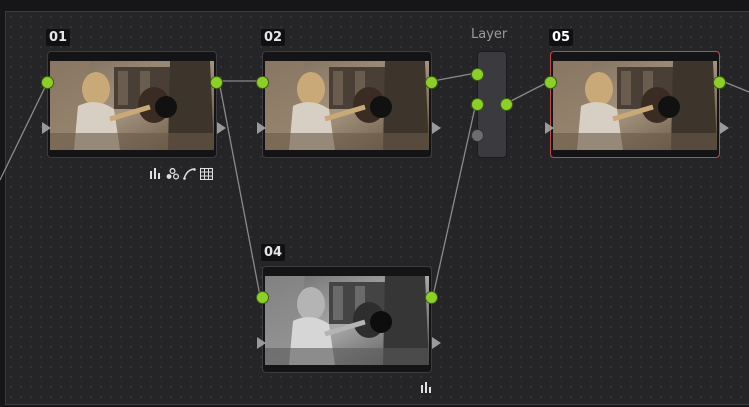 The height and width of the screenshot is (407, 749). I want to click on layer-output-port, so click(506, 104).